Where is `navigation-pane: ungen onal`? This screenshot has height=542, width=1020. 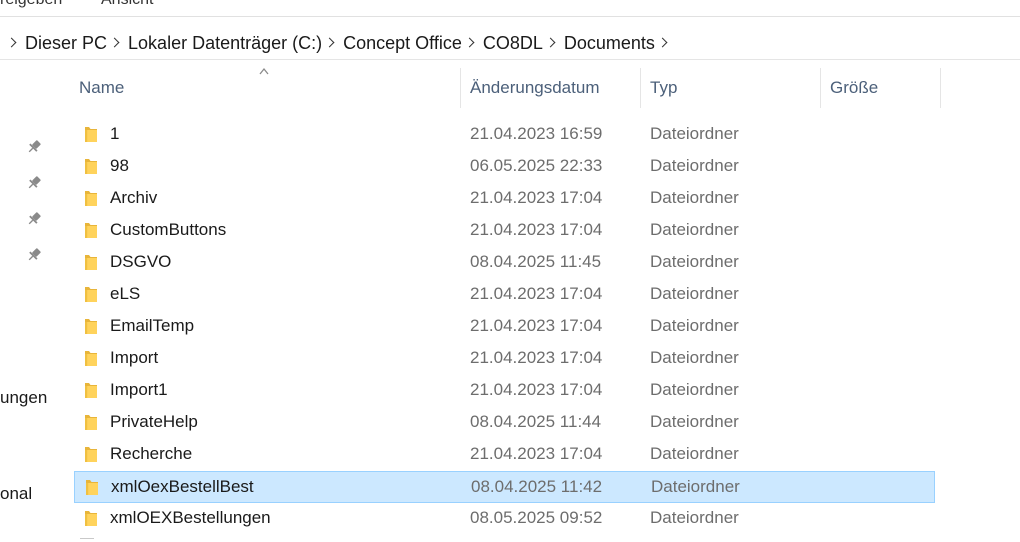 navigation-pane: ungen onal is located at coordinates (31, 300).